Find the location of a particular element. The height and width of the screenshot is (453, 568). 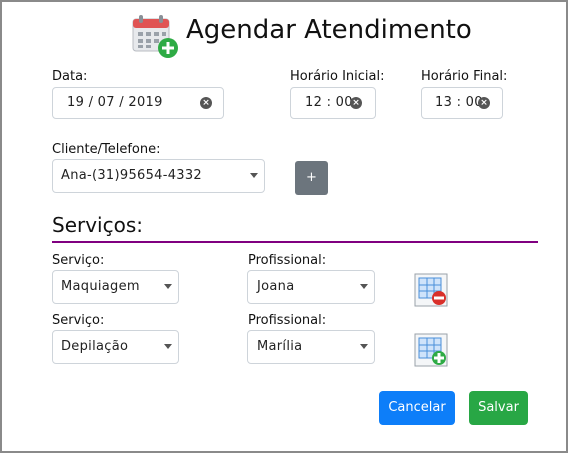

end-time-label: Horário Final: is located at coordinates (464, 76).